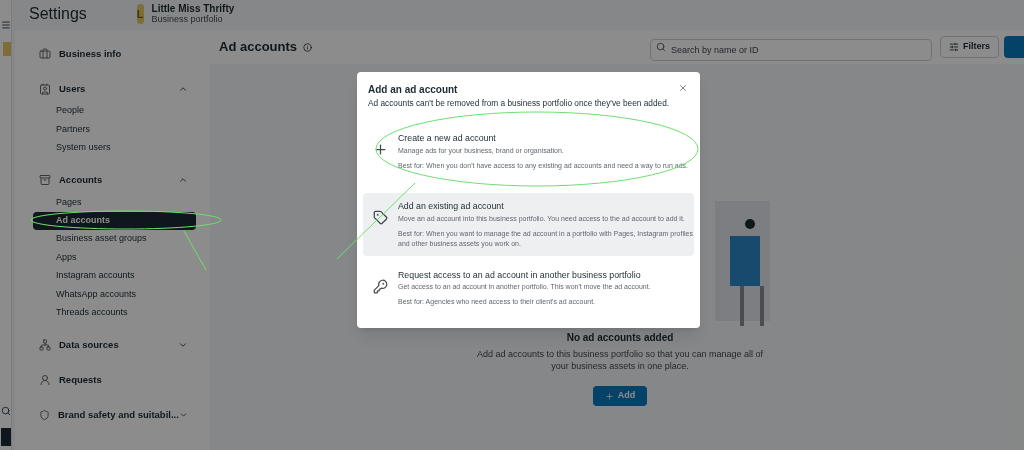 Image resolution: width=1024 pixels, height=450 pixels. What do you see at coordinates (45, 54) in the screenshot?
I see `briefcase-icon` at bounding box center [45, 54].